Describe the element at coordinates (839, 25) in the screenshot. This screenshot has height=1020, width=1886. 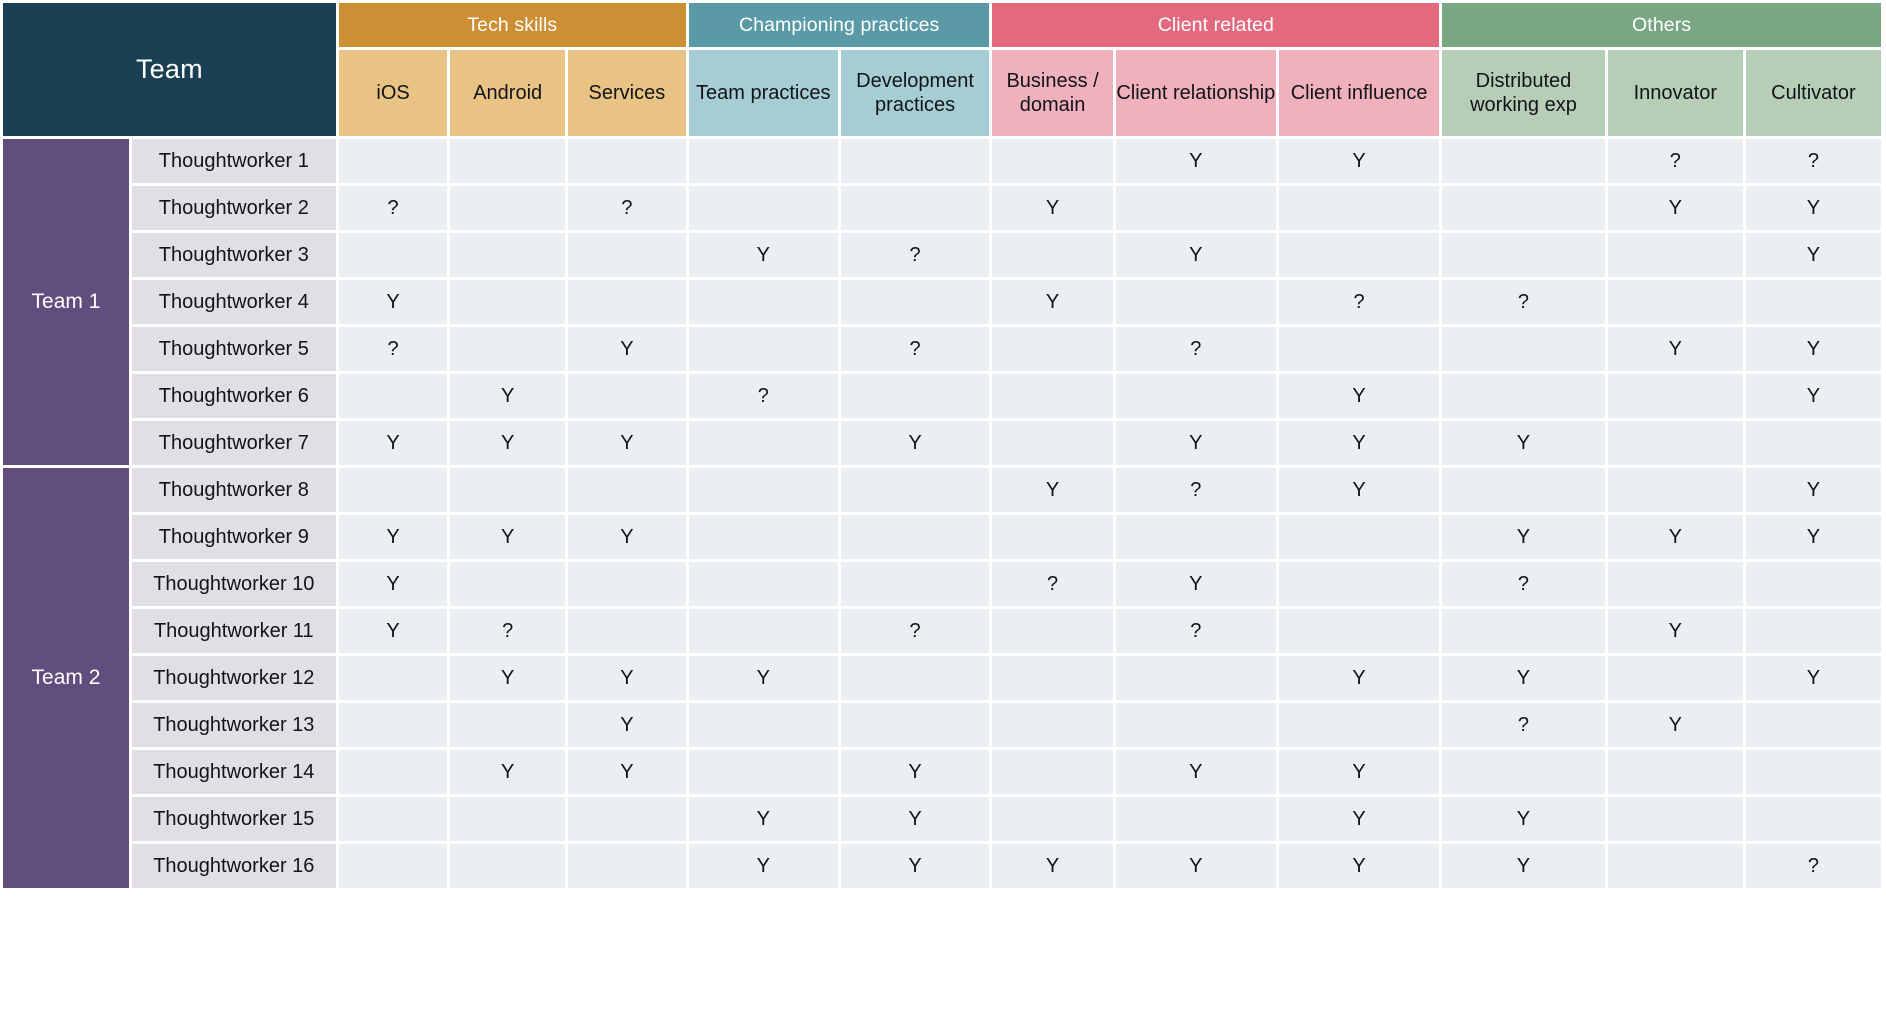
I see `group-header-championing-practices: Championing practices` at that location.